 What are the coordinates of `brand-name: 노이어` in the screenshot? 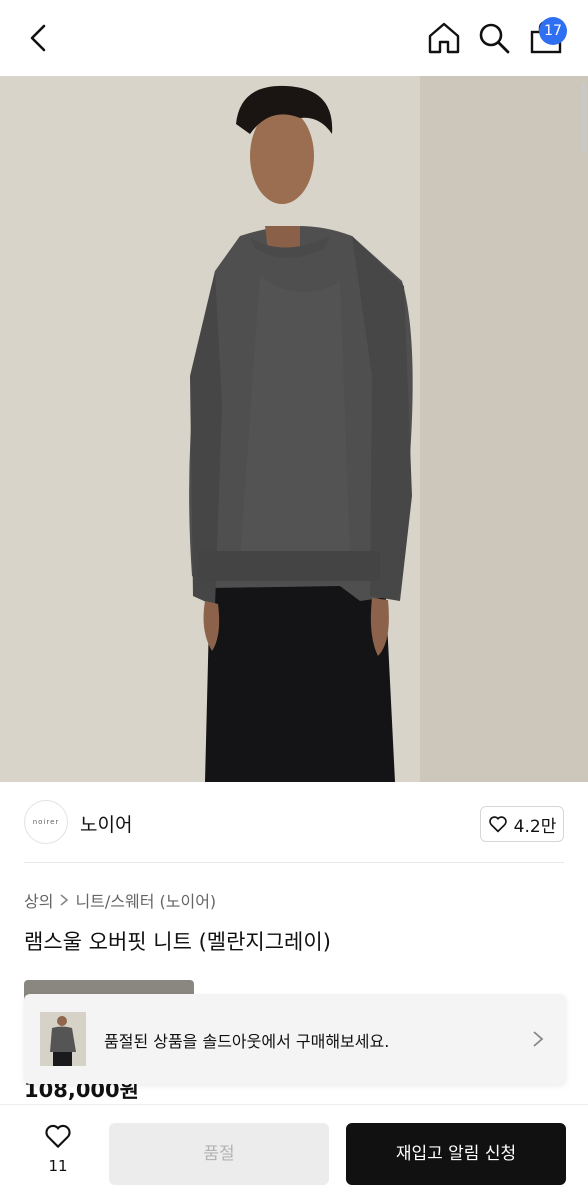 It's located at (106, 823).